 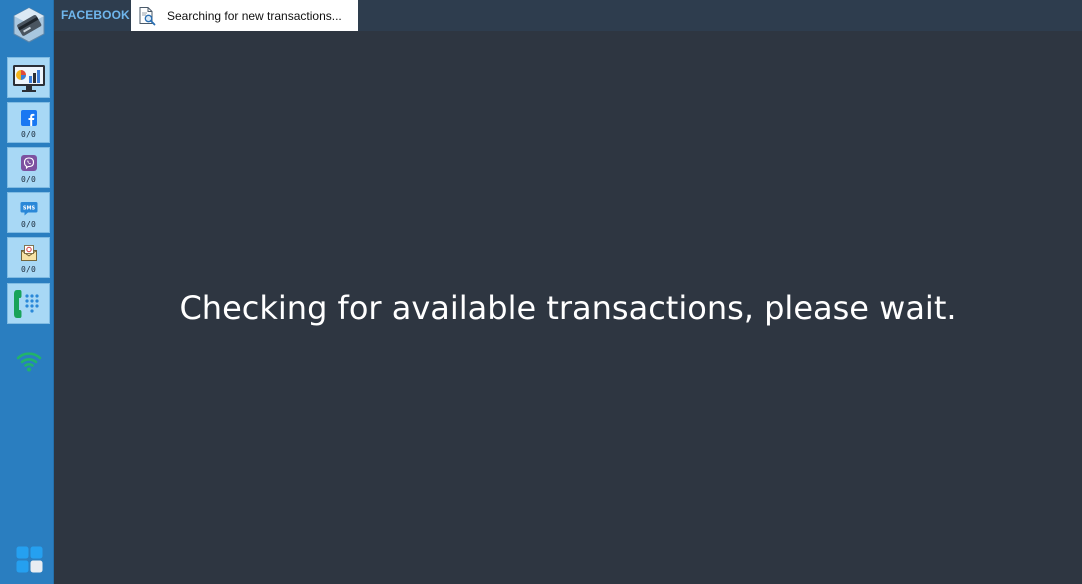 I want to click on sms-icon: SMS, so click(x=28, y=209).